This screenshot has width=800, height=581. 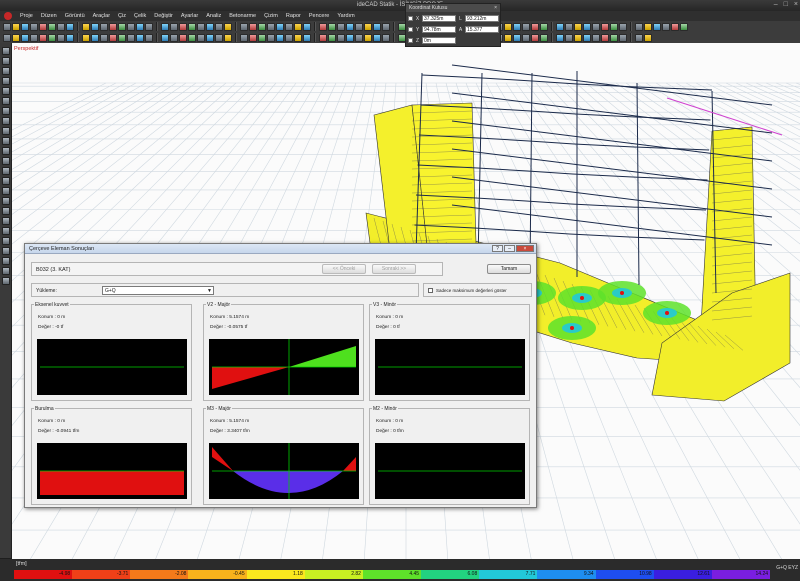 What do you see at coordinates (497, 248) in the screenshot?
I see `help-icon: ?` at bounding box center [497, 248].